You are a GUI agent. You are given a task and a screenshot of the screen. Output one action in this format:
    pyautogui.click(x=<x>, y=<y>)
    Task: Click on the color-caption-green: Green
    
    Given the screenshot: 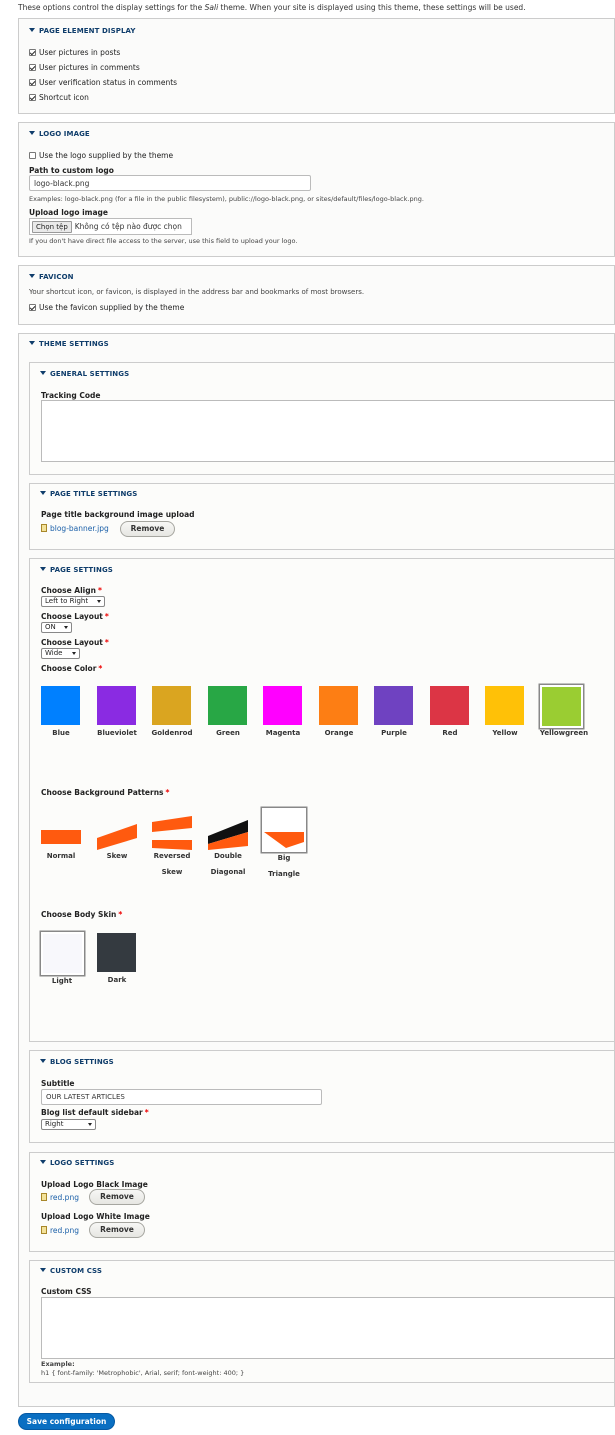 What is the action you would take?
    pyautogui.click(x=228, y=733)
    